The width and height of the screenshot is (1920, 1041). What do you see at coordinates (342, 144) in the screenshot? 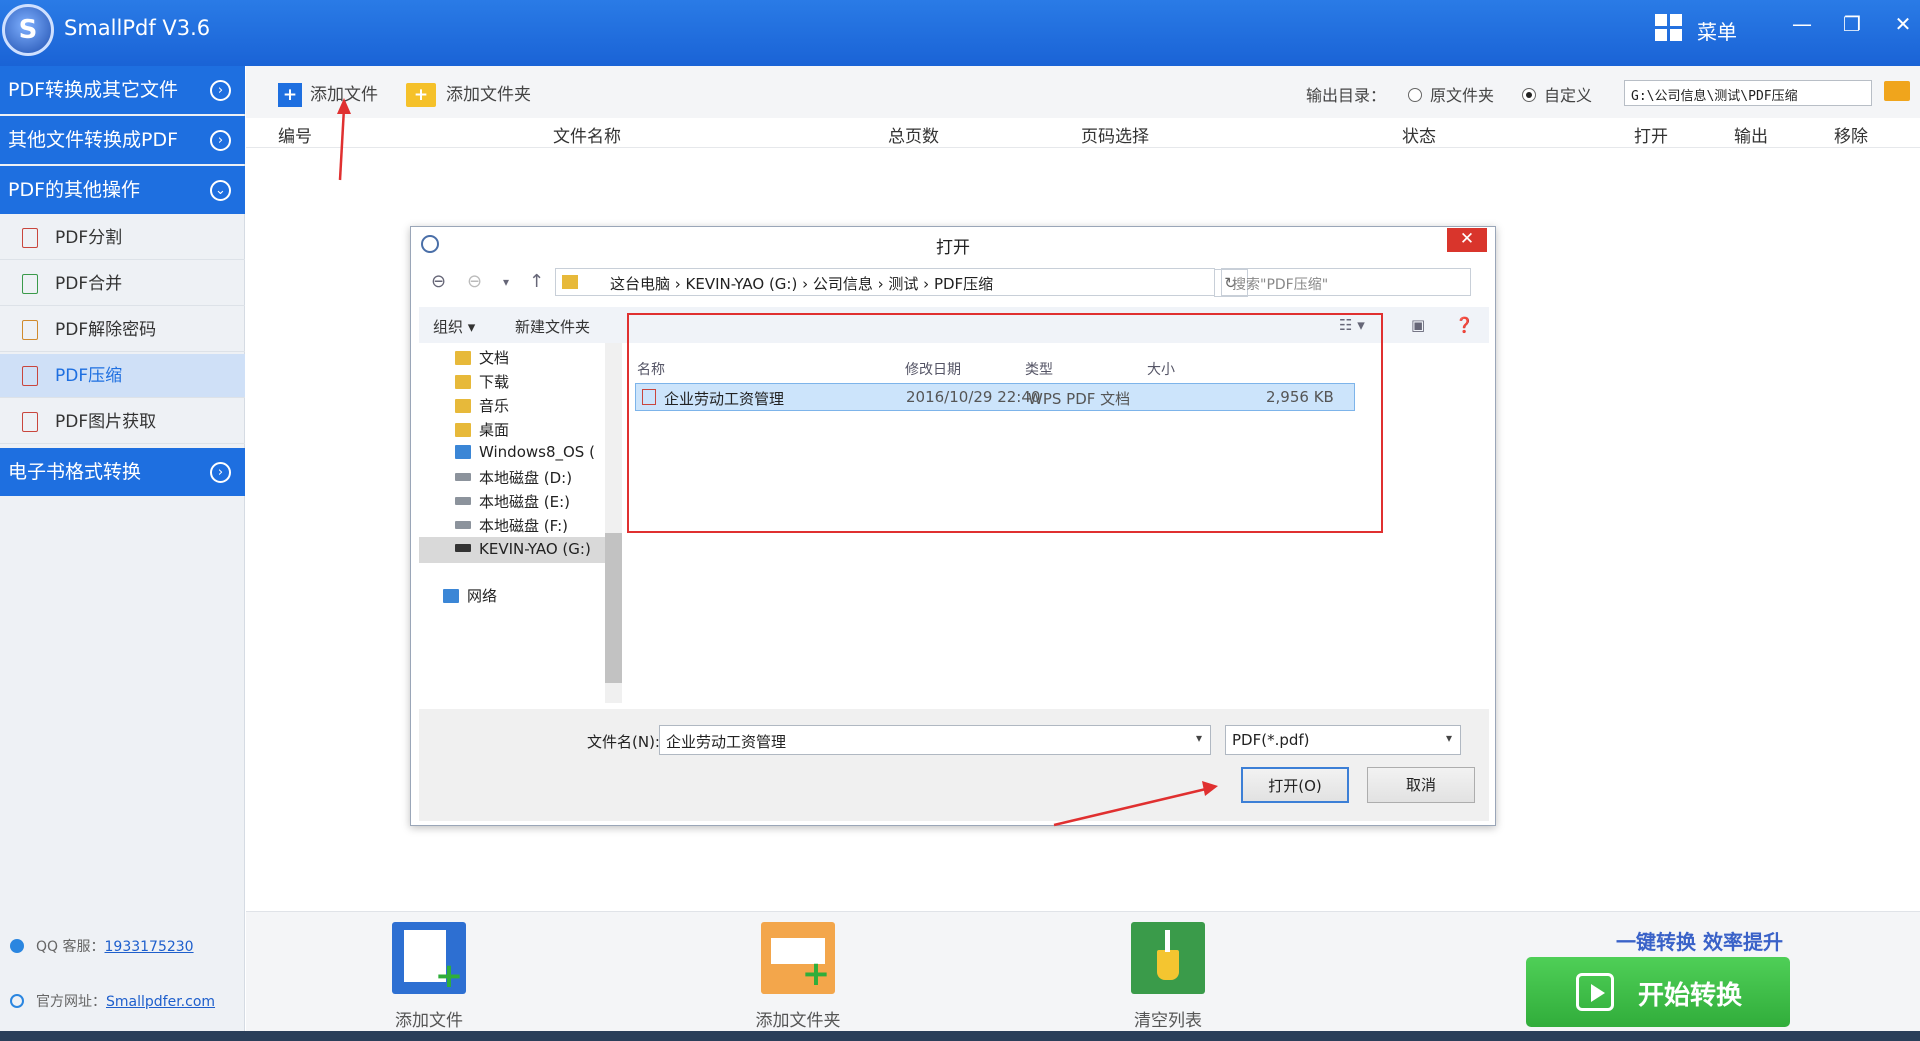
I see `annotation-arrow-add-file` at bounding box center [342, 144].